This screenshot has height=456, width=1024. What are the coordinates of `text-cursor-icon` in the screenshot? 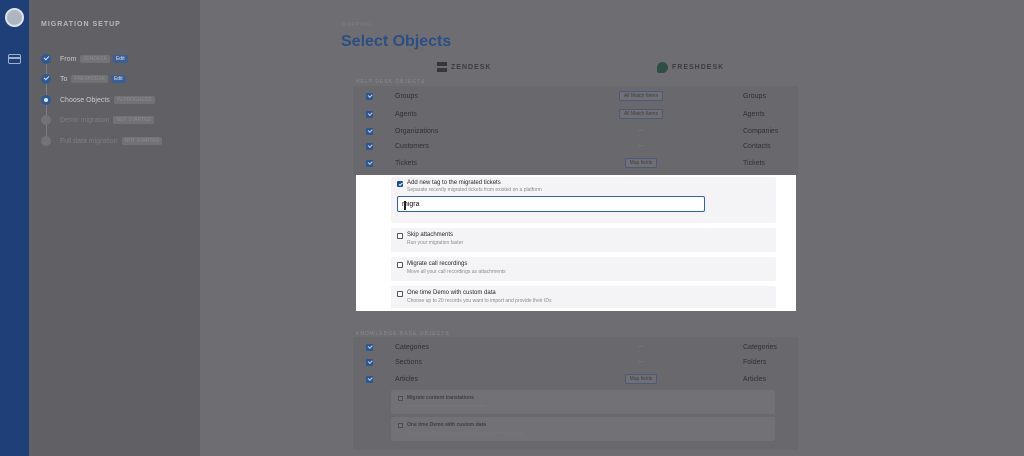 It's located at (405, 205).